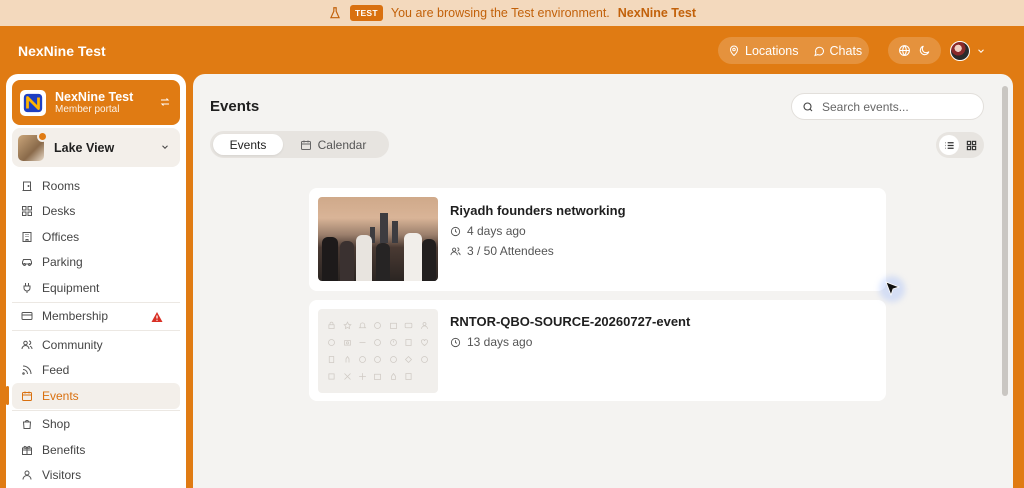 The height and width of the screenshot is (488, 1024). Describe the element at coordinates (510, 251) in the screenshot. I see `event-attendees-text: 3 / 50 Attendees` at that location.